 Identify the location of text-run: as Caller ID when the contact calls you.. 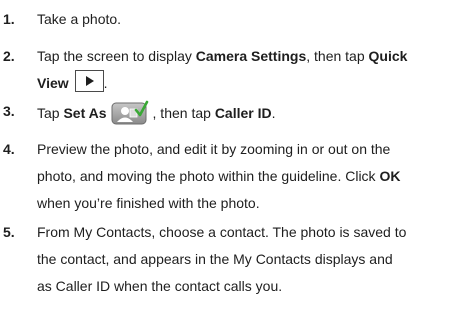
(160, 286).